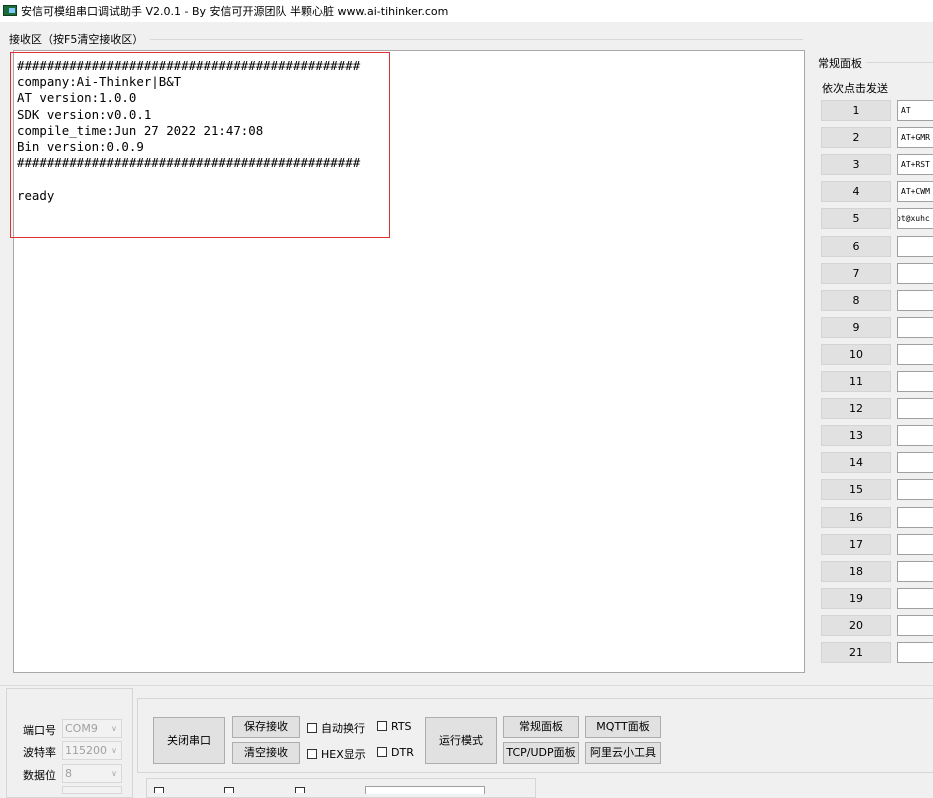 Image resolution: width=933 pixels, height=798 pixels. Describe the element at coordinates (425, 790) in the screenshot. I see `send-input-partial` at that location.